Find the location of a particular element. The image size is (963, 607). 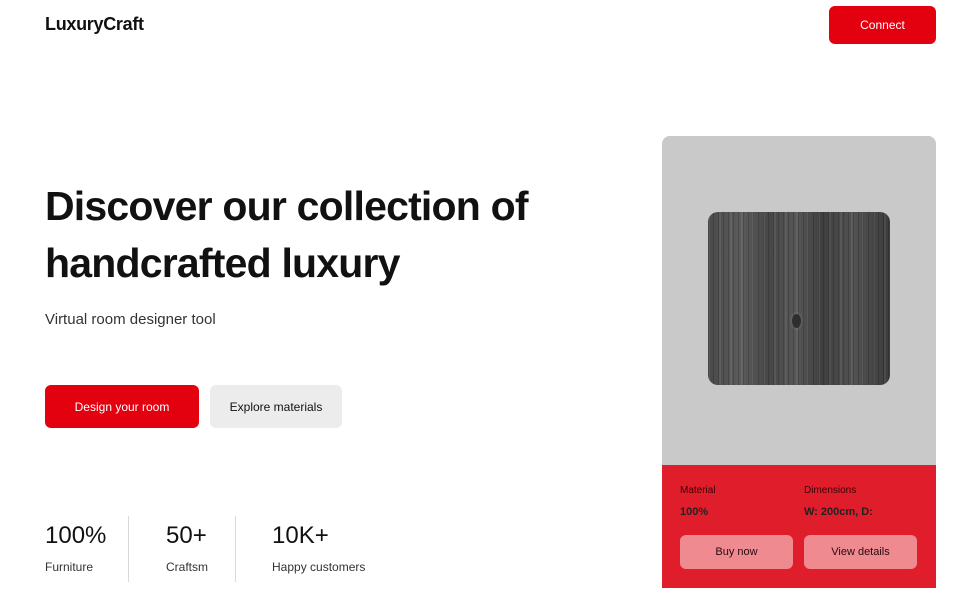

stat-label: Craftsm is located at coordinates (187, 567).